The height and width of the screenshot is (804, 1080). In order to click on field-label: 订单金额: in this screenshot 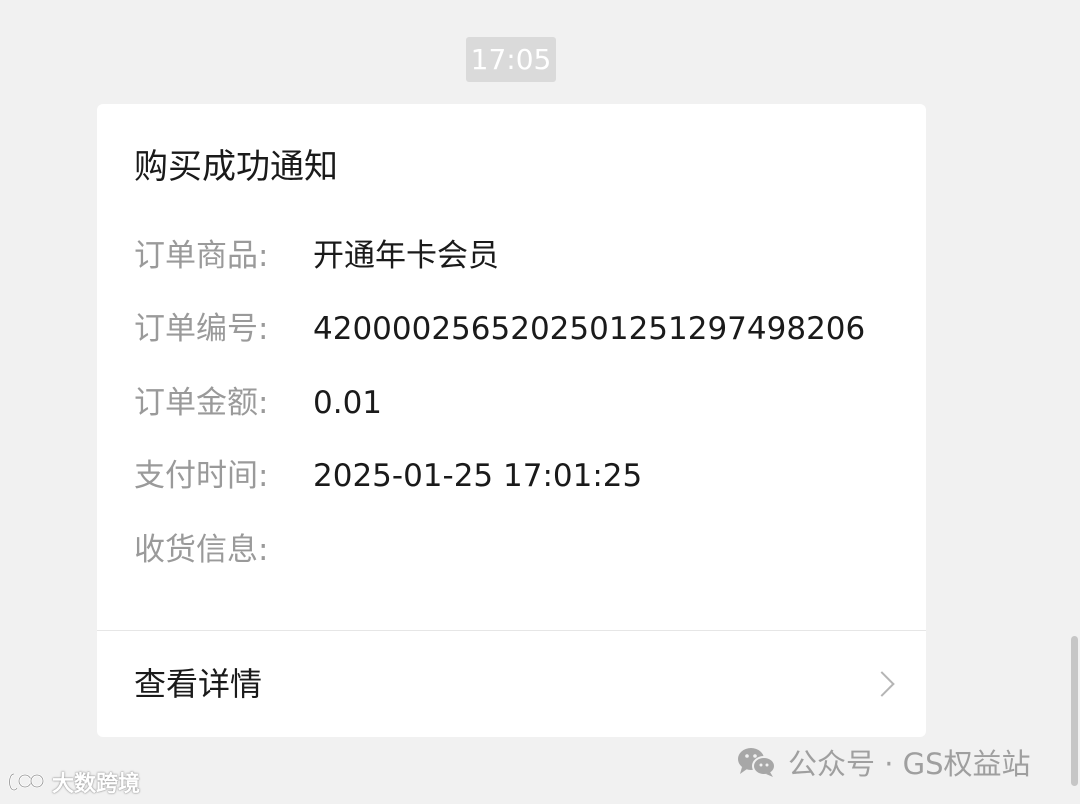, I will do `click(201, 403)`.